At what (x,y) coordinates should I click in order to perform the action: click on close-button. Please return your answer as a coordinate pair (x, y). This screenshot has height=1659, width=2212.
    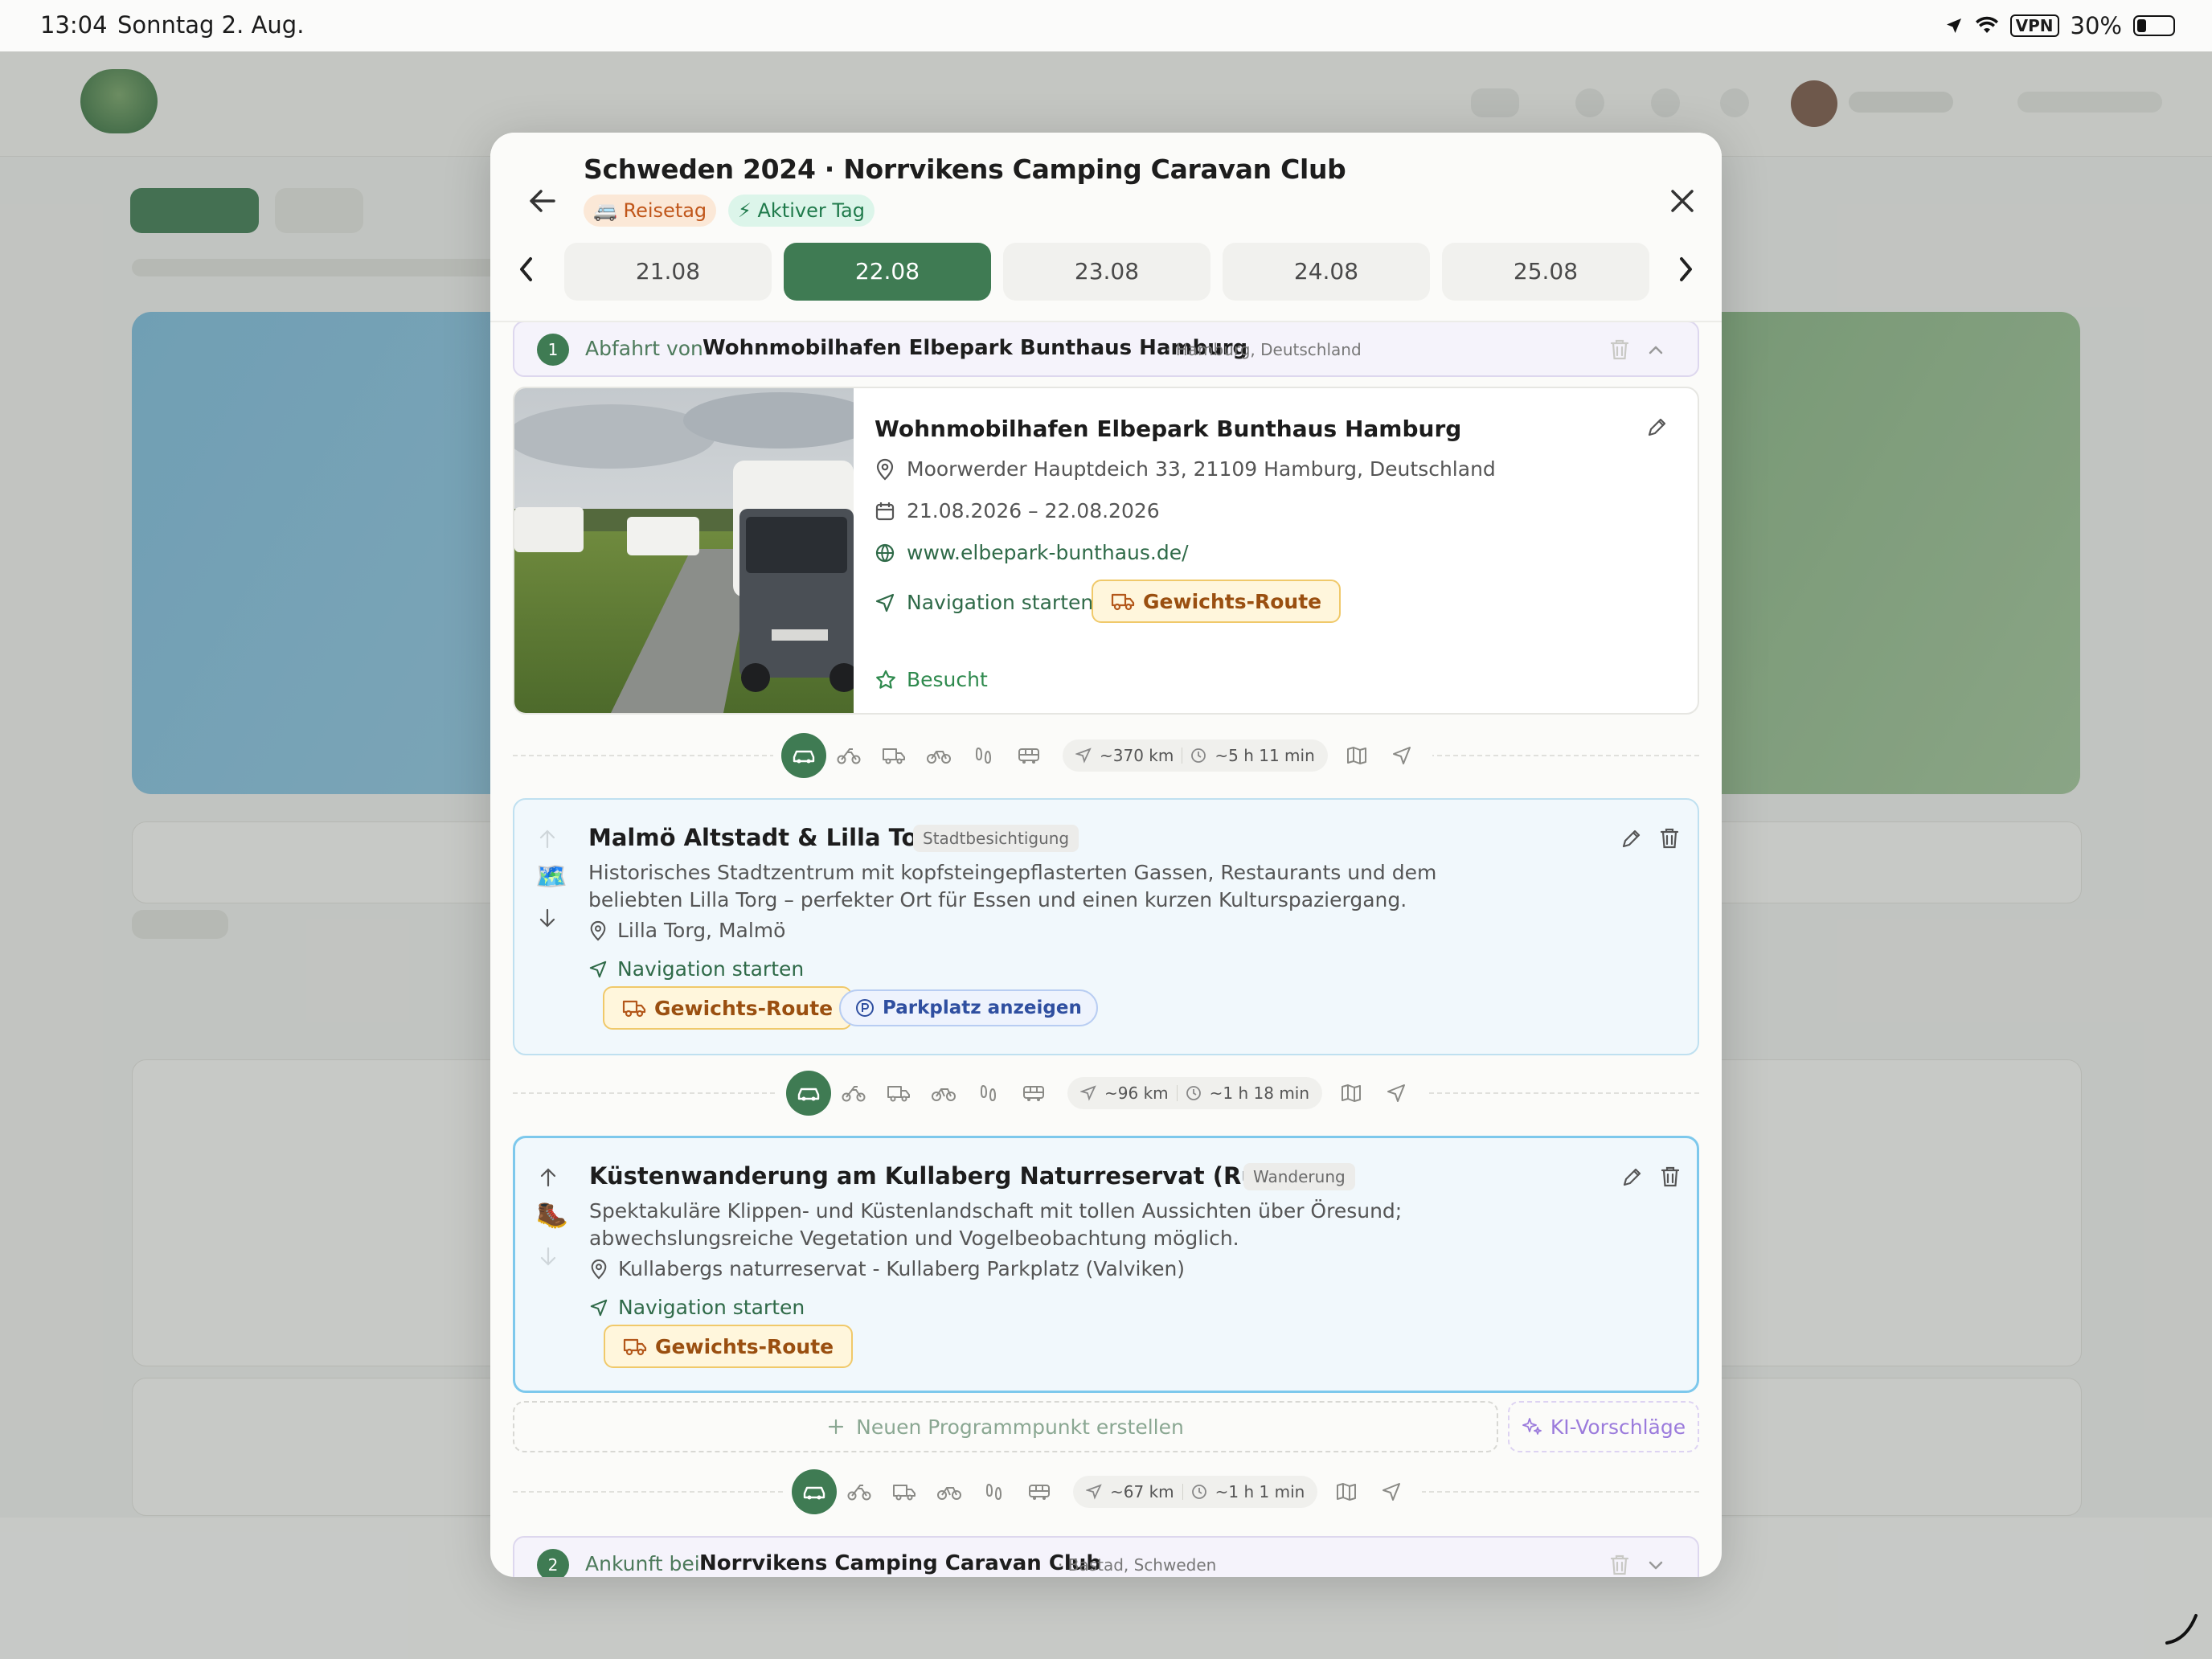
    Looking at the image, I should click on (1682, 201).